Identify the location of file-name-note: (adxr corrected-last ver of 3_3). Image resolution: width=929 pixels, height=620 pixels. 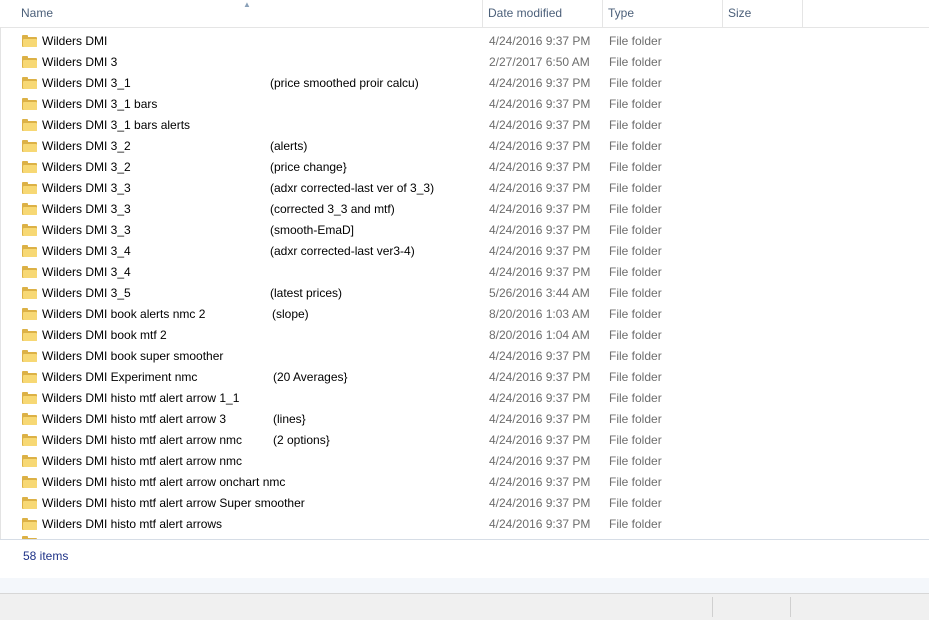
(352, 188).